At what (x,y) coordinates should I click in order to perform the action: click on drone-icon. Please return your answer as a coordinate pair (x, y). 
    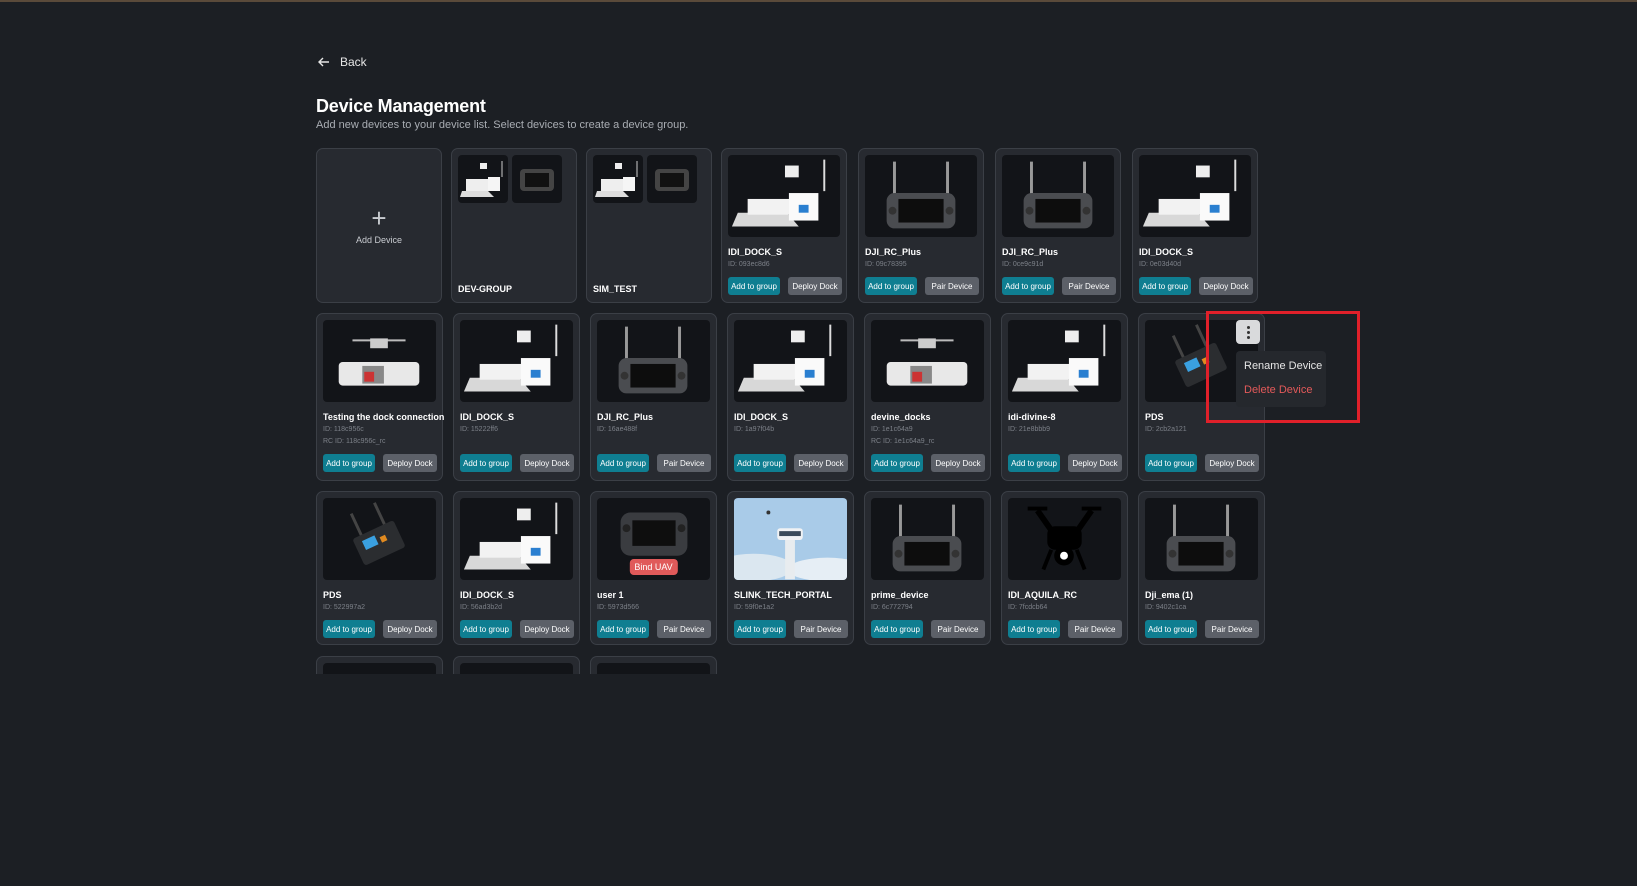
    Looking at the image, I should click on (1064, 539).